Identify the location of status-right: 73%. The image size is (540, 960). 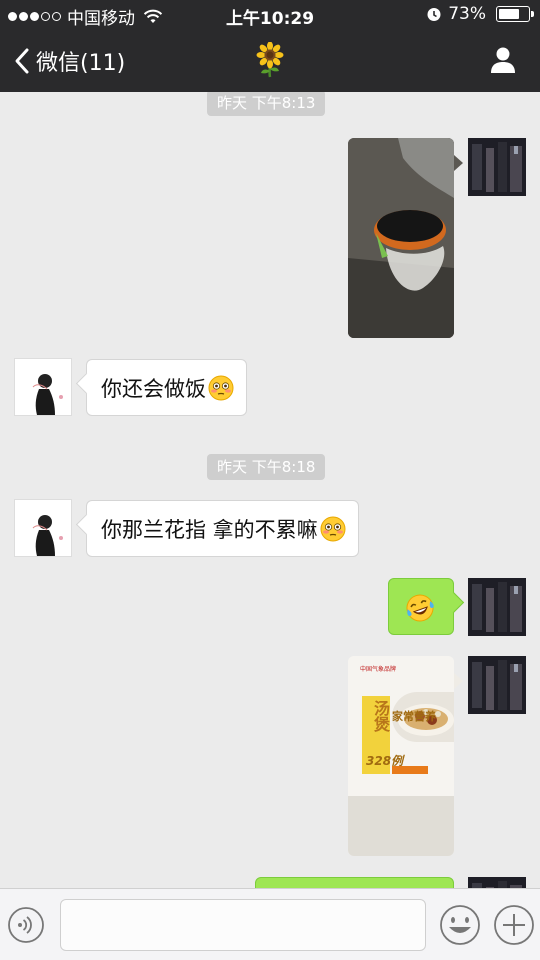
(480, 14).